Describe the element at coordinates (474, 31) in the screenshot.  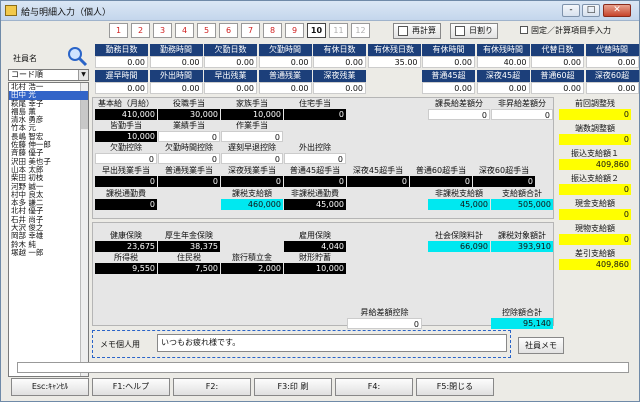
I see `date-split-button: 日割り` at that location.